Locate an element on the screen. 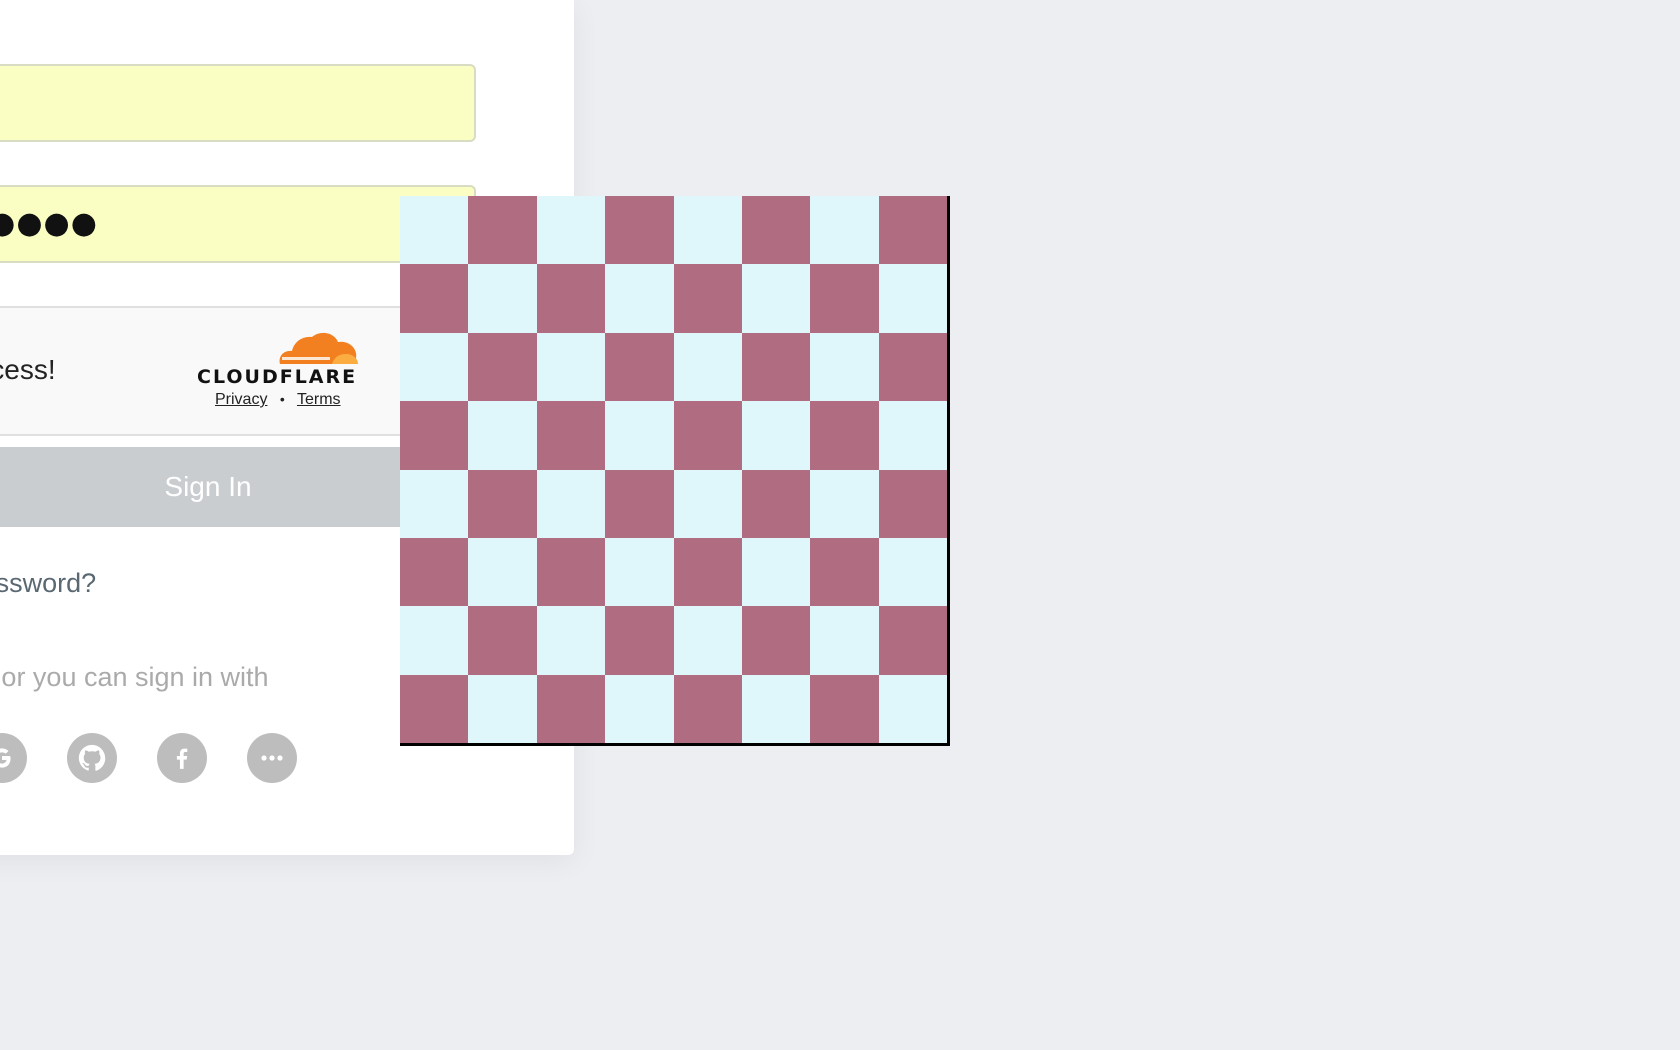  google-icon is located at coordinates (5, 758).